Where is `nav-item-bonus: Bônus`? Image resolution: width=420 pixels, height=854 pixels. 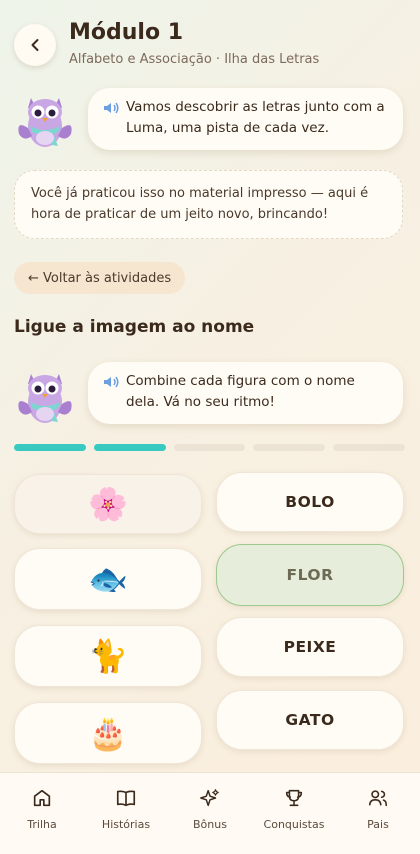 nav-item-bonus: Bônus is located at coordinates (210, 820).